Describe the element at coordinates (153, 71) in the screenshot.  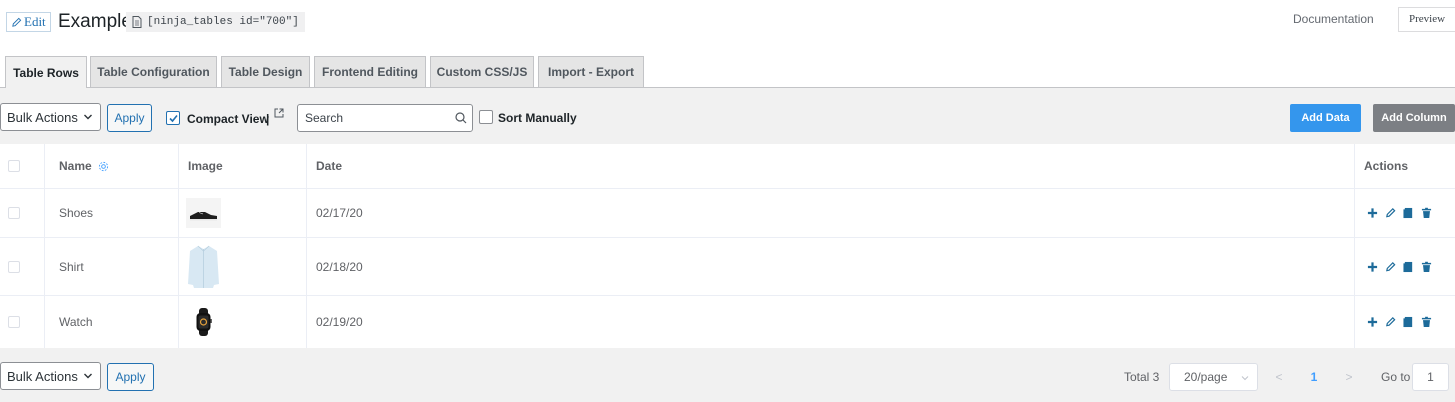
I see `tab-table-configuration: Table Configuration` at that location.